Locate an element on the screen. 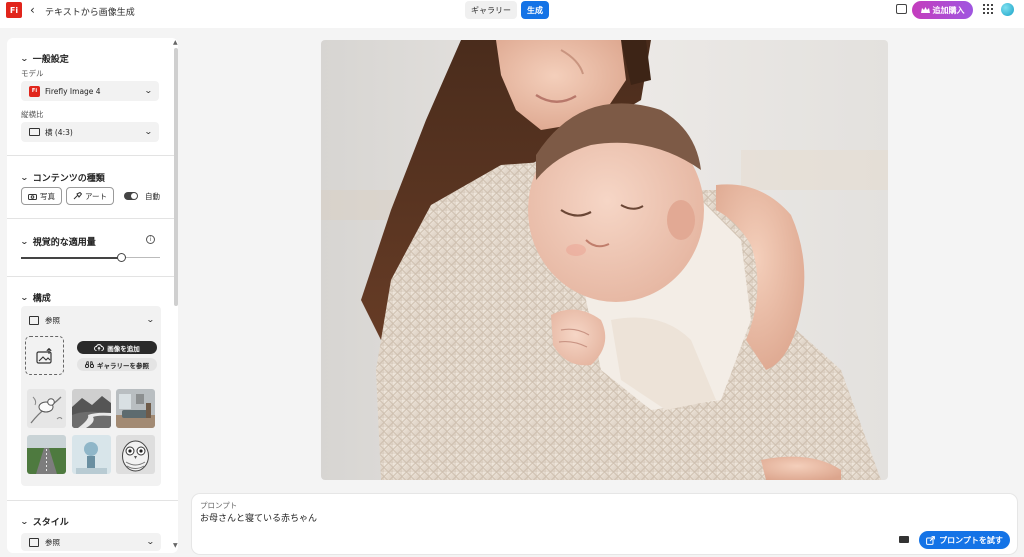 This screenshot has width=1024, height=557. section-style-title: スタイル is located at coordinates (50, 523).